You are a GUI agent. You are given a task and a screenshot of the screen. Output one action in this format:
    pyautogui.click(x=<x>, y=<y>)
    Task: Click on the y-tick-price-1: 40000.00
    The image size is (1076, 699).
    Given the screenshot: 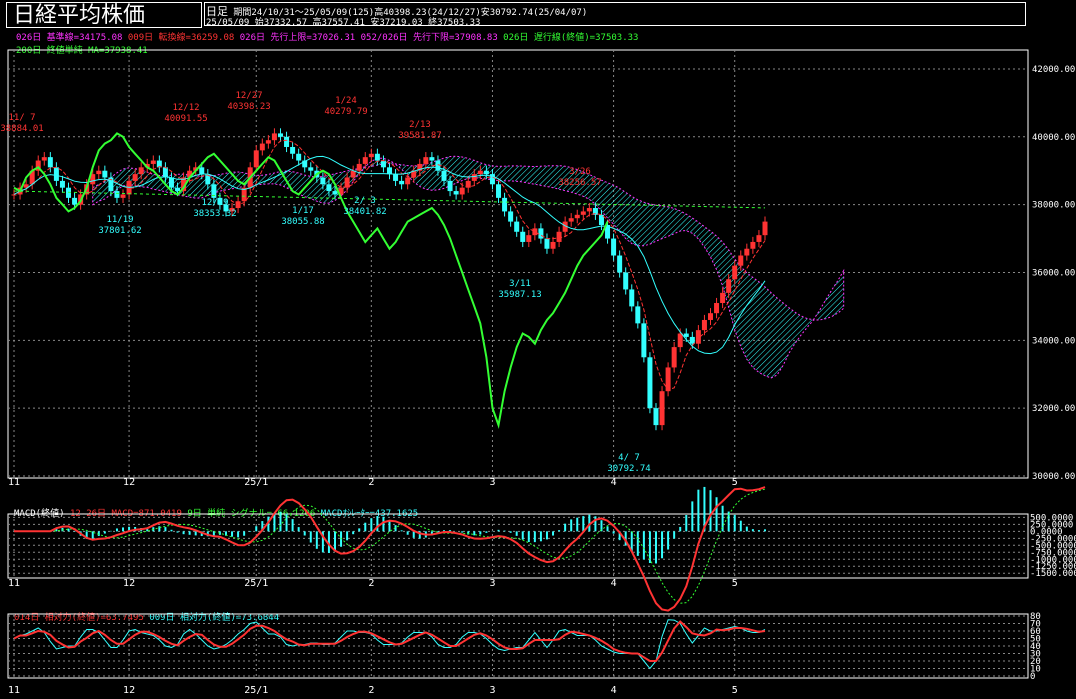 What is the action you would take?
    pyautogui.click(x=1053, y=138)
    